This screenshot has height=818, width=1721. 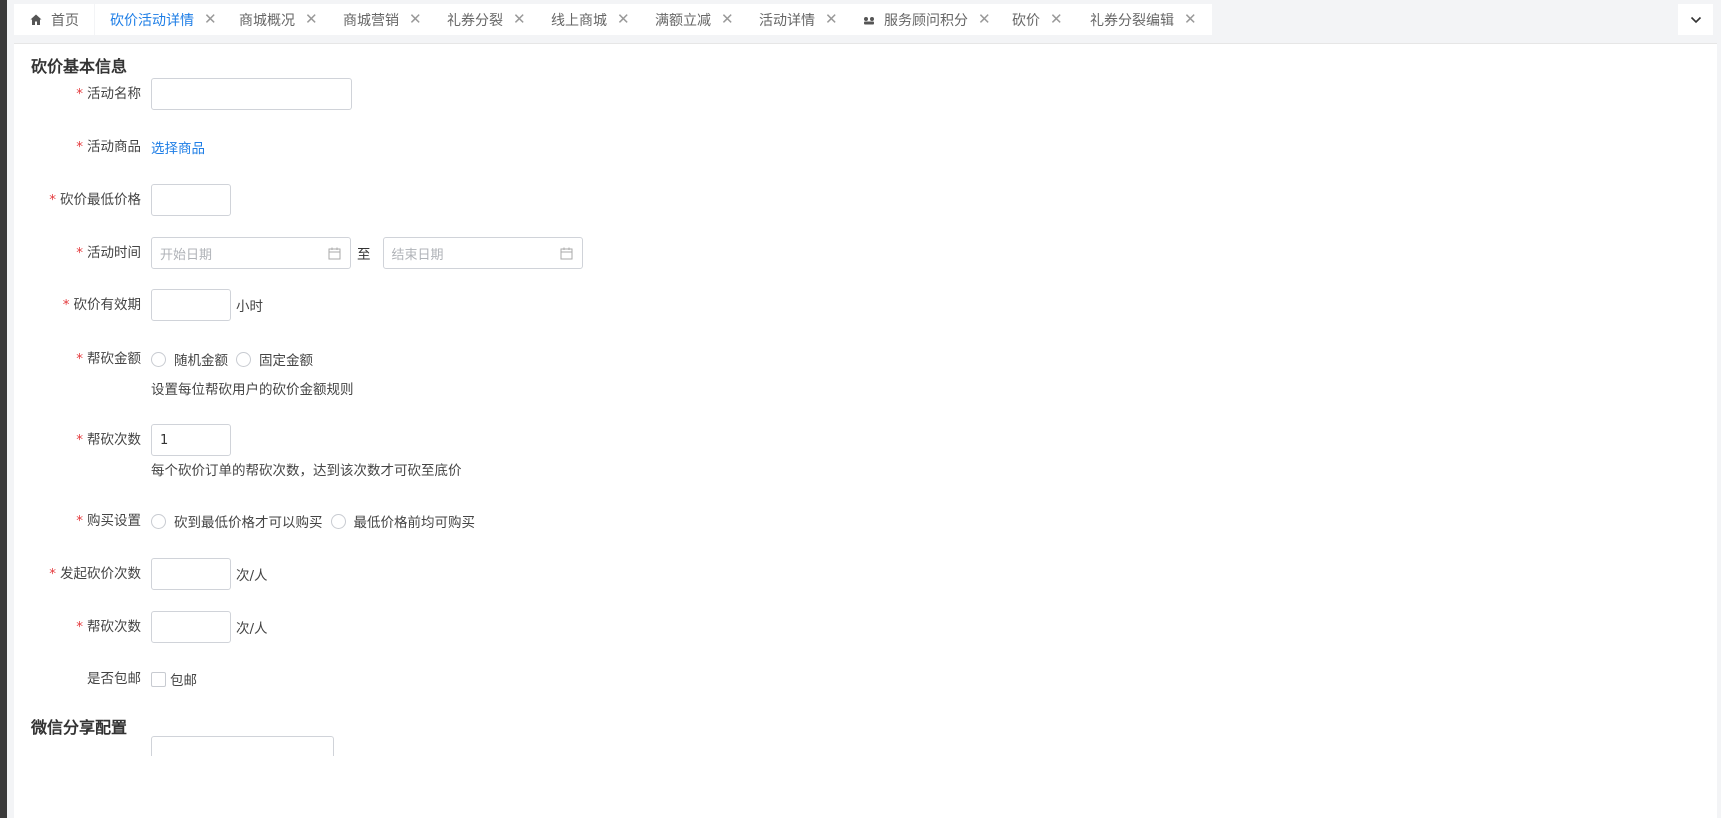 I want to click on min-price-input, so click(x=191, y=200).